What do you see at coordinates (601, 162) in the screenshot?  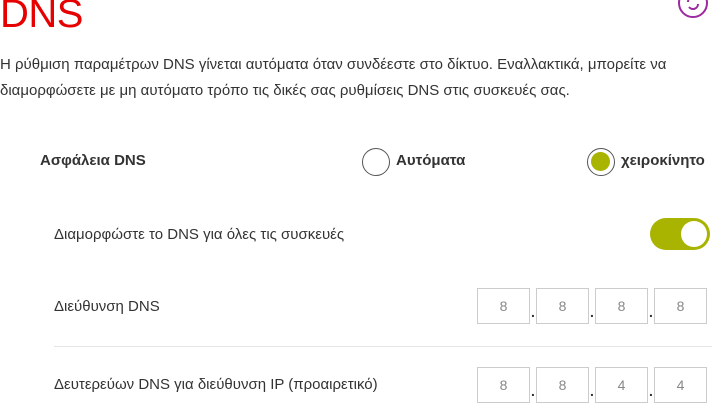 I see `radio-manual` at bounding box center [601, 162].